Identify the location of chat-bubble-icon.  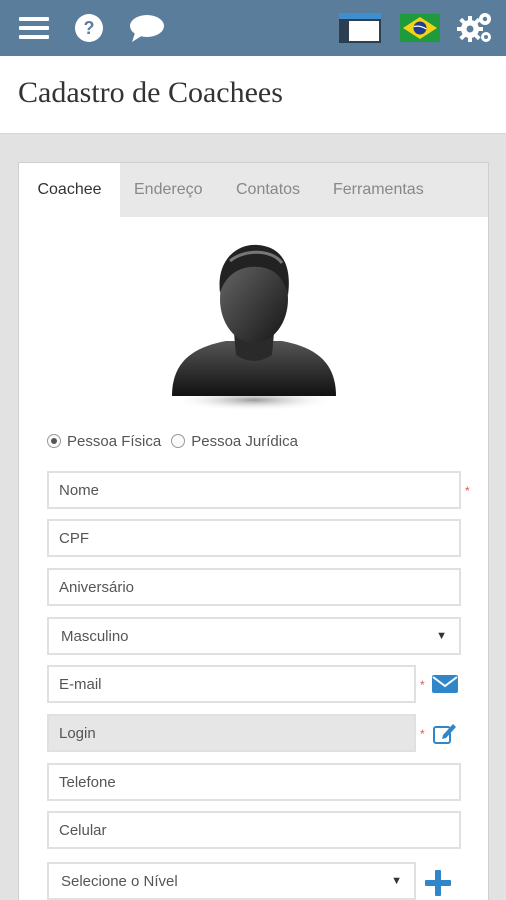
(147, 28).